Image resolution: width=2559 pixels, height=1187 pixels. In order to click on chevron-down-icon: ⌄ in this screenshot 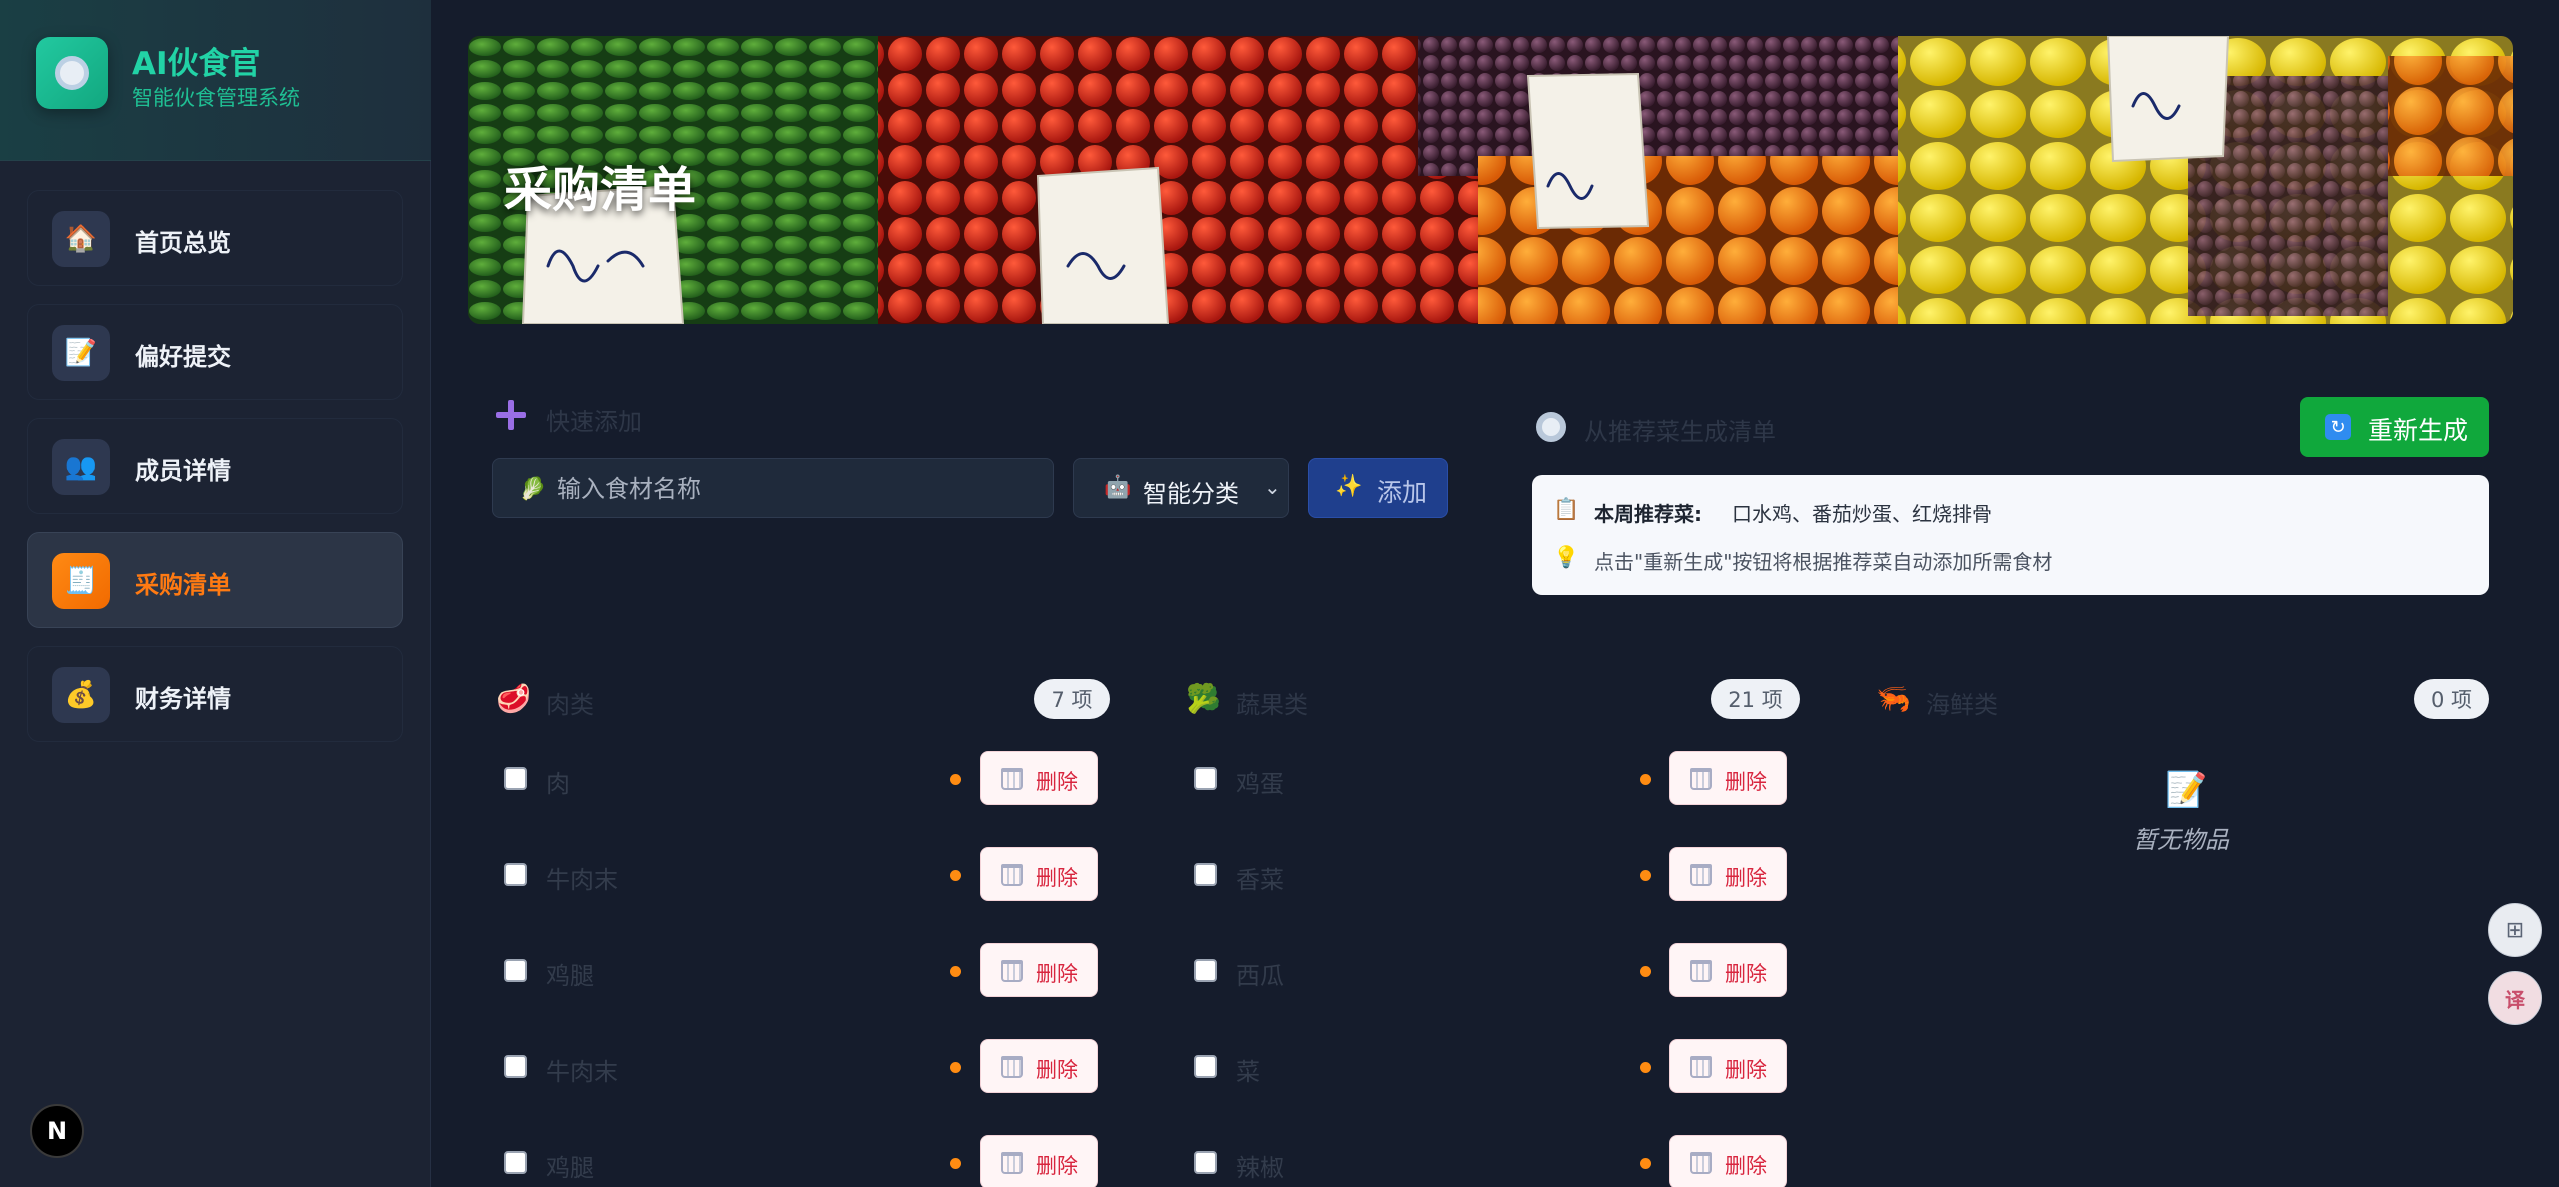, I will do `click(1272, 487)`.